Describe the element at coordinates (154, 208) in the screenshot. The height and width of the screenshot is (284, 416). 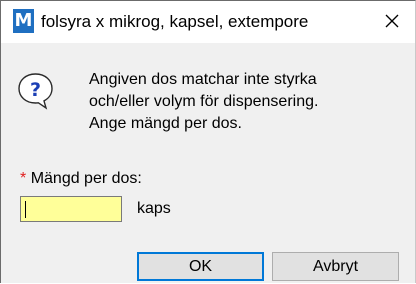
I see `dose-unit-label: kaps` at that location.